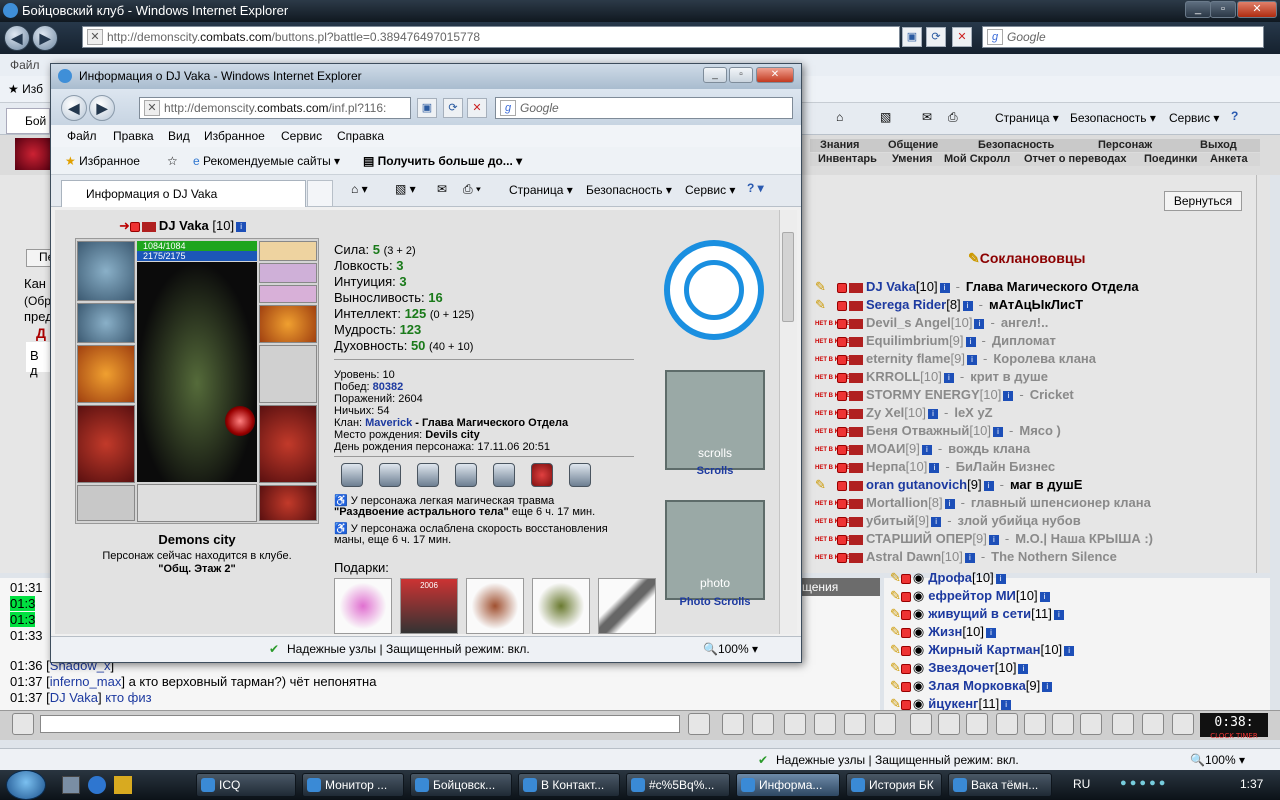  Describe the element at coordinates (885, 724) in the screenshot. I see `sound-icon` at that location.